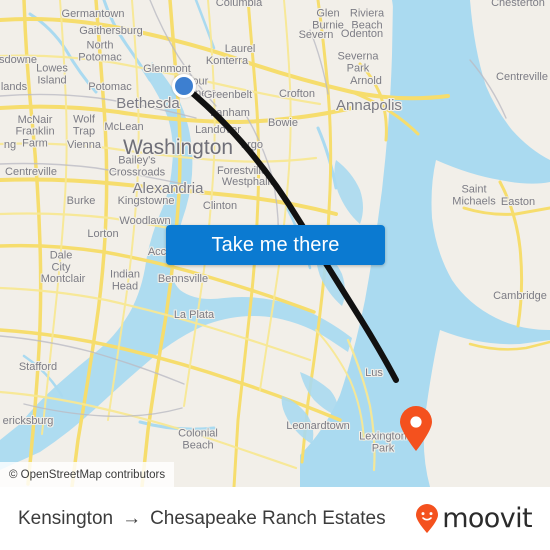 This screenshot has width=550, height=550. Describe the element at coordinates (66, 518) in the screenshot. I see `origin-label: Kensington` at that location.